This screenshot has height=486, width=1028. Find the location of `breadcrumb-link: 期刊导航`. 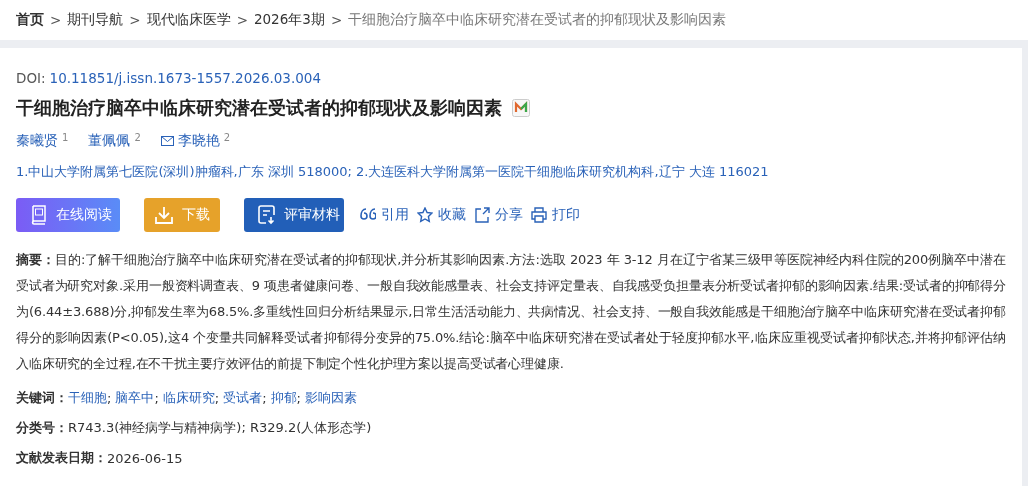

breadcrumb-link: 期刊导航 is located at coordinates (95, 20).